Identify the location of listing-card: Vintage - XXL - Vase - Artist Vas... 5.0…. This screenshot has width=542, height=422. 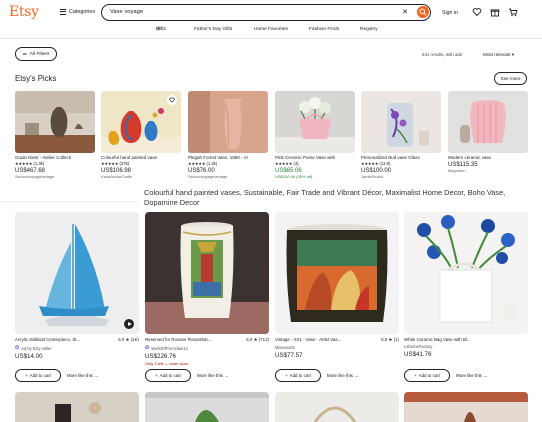
(337, 297).